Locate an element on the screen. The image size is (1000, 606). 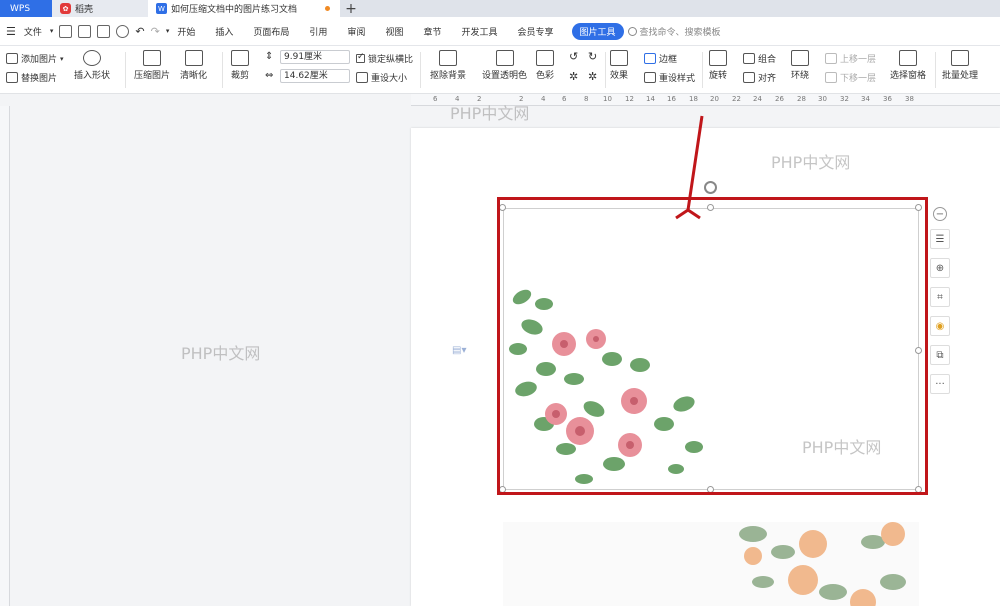
search-placeholder: 查找命令、搜索模板 is located at coordinates (680, 32).